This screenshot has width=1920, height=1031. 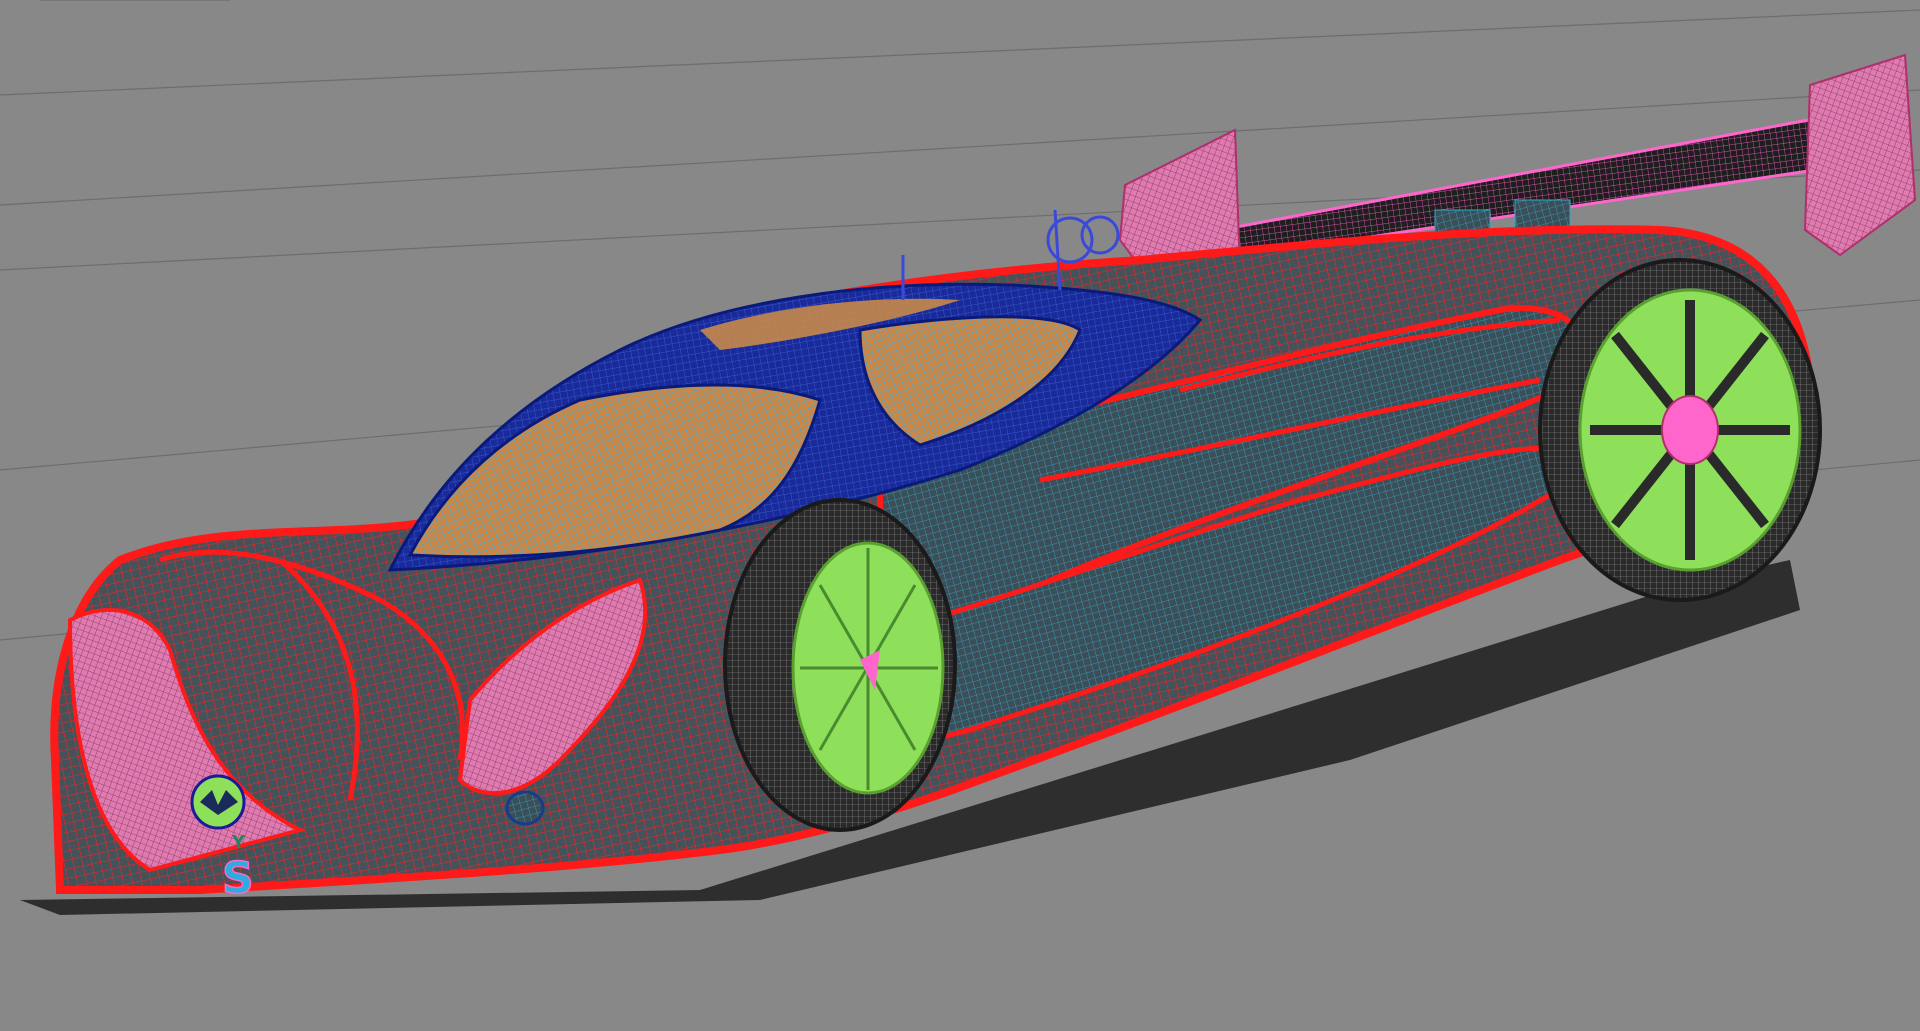 What do you see at coordinates (218, 802) in the screenshot?
I see `badge-logo` at bounding box center [218, 802].